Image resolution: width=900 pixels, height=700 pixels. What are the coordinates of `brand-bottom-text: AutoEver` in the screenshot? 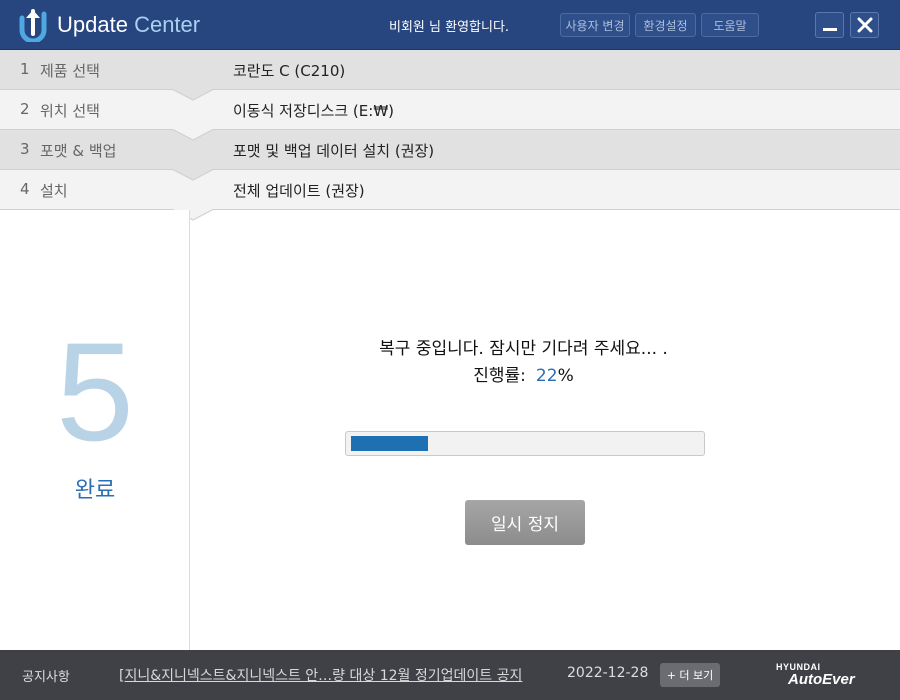 It's located at (821, 679).